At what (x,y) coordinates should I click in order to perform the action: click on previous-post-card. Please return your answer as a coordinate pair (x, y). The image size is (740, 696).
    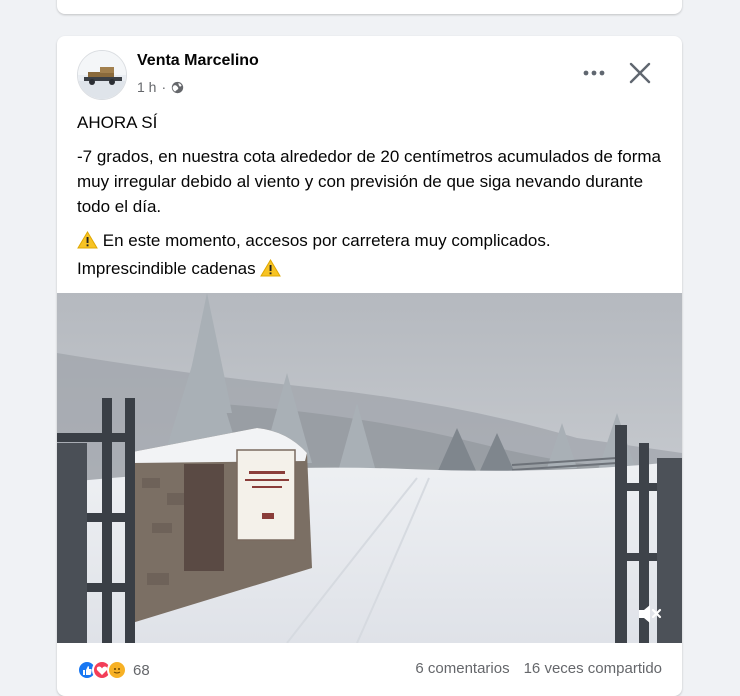
    Looking at the image, I should click on (369, 7).